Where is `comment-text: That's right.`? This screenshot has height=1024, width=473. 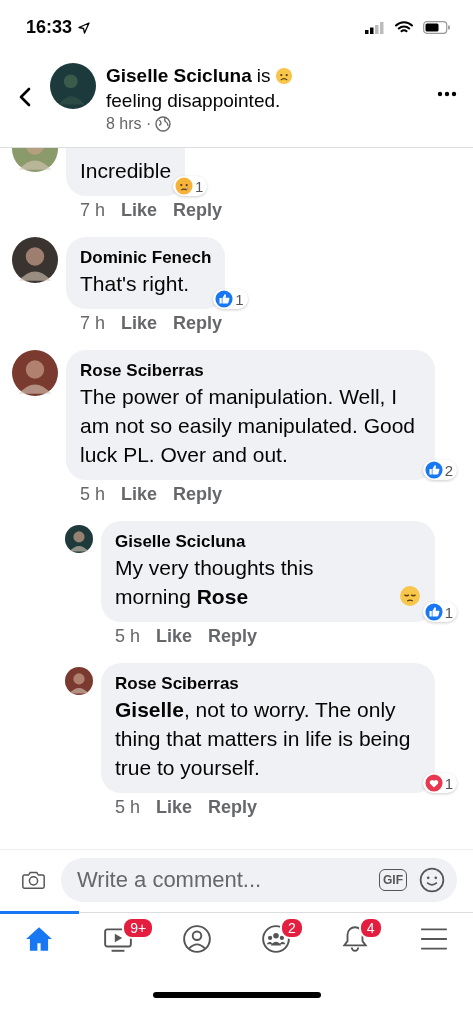 comment-text: That's right. is located at coordinates (135, 284).